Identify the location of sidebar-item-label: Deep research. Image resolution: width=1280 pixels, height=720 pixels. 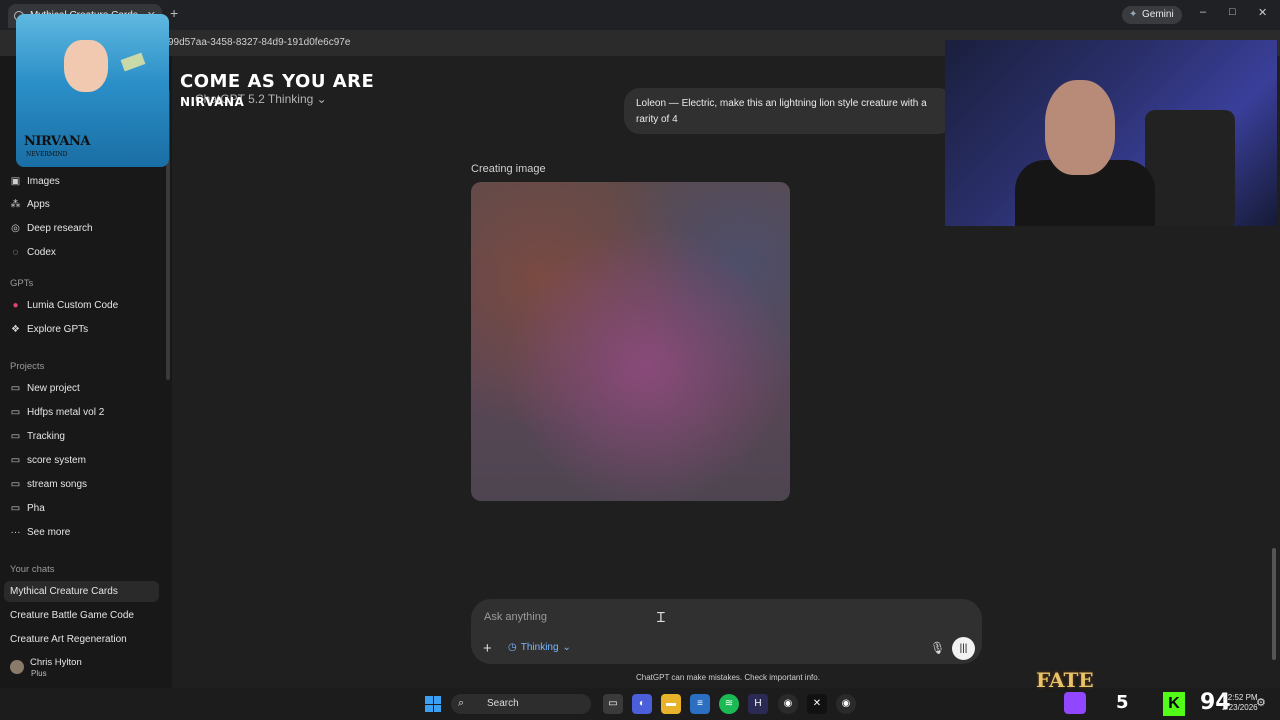
(60, 228).